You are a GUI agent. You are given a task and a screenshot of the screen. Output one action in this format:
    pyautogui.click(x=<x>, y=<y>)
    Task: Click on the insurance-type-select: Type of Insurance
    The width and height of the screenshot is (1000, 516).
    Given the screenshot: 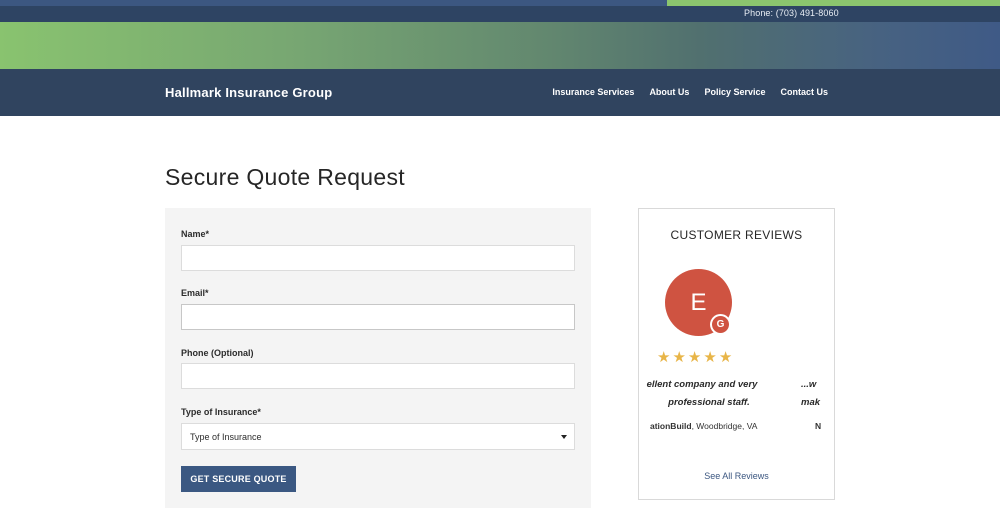 What is the action you would take?
    pyautogui.click(x=378, y=436)
    